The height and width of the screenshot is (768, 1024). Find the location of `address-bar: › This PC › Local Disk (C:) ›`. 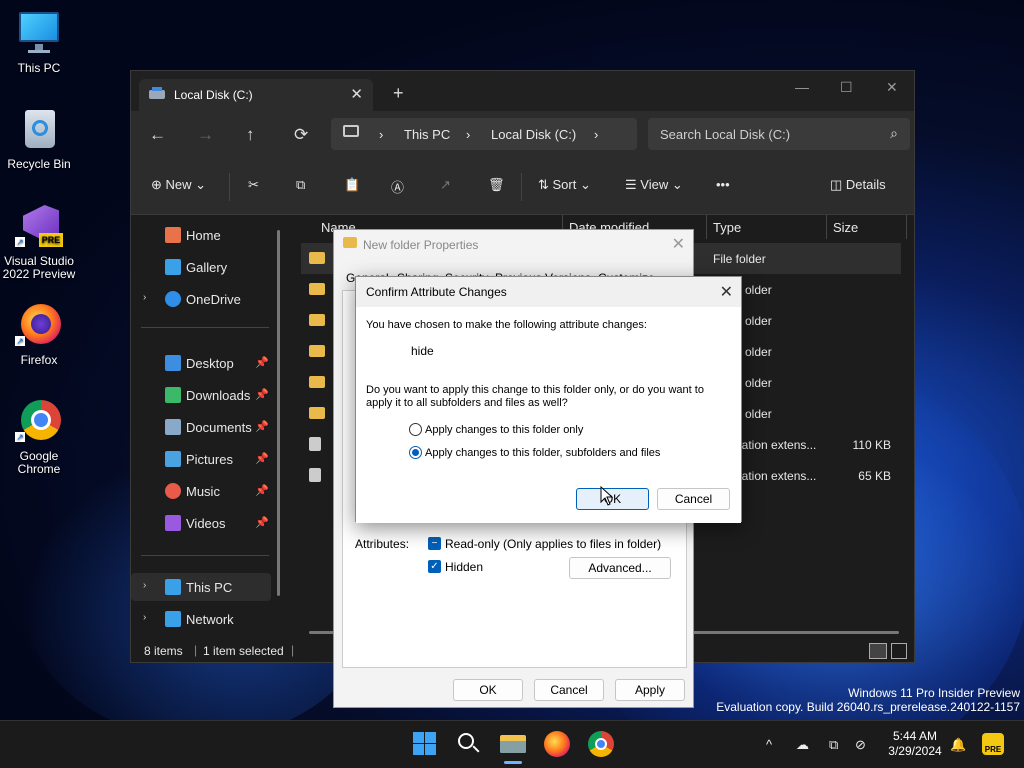

address-bar: › This PC › Local Disk (C:) › is located at coordinates (484, 134).